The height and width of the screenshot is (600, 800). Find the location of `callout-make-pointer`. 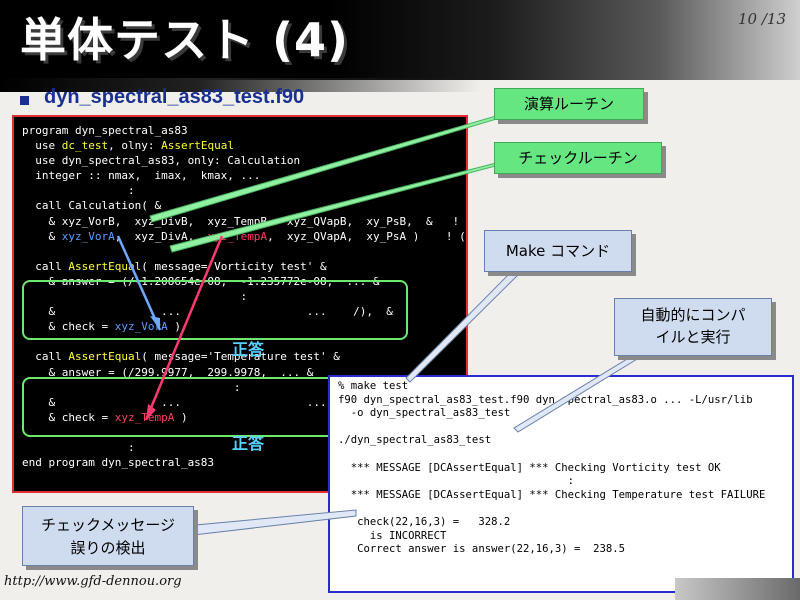

callout-make-pointer is located at coordinates (468, 322).